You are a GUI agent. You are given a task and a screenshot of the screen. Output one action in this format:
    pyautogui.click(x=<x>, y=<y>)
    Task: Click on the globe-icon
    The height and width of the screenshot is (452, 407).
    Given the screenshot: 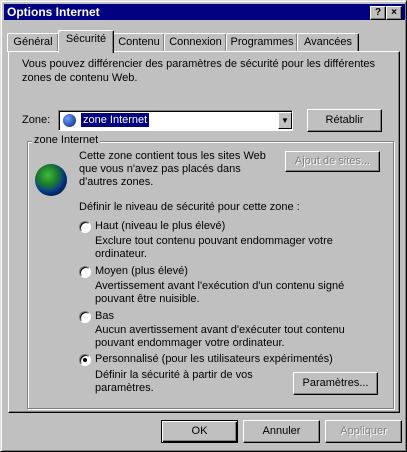 What is the action you would take?
    pyautogui.click(x=69, y=120)
    